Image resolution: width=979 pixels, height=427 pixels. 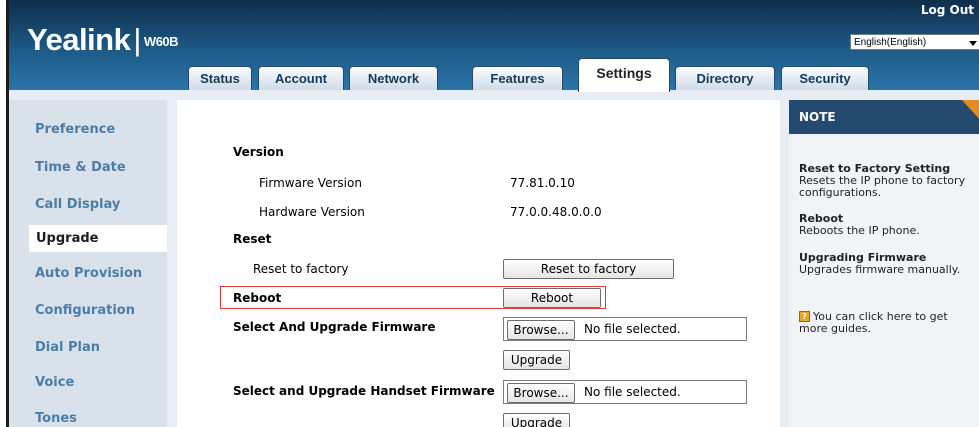 What do you see at coordinates (54, 382) in the screenshot?
I see `sidebar-item-voice: Voice` at bounding box center [54, 382].